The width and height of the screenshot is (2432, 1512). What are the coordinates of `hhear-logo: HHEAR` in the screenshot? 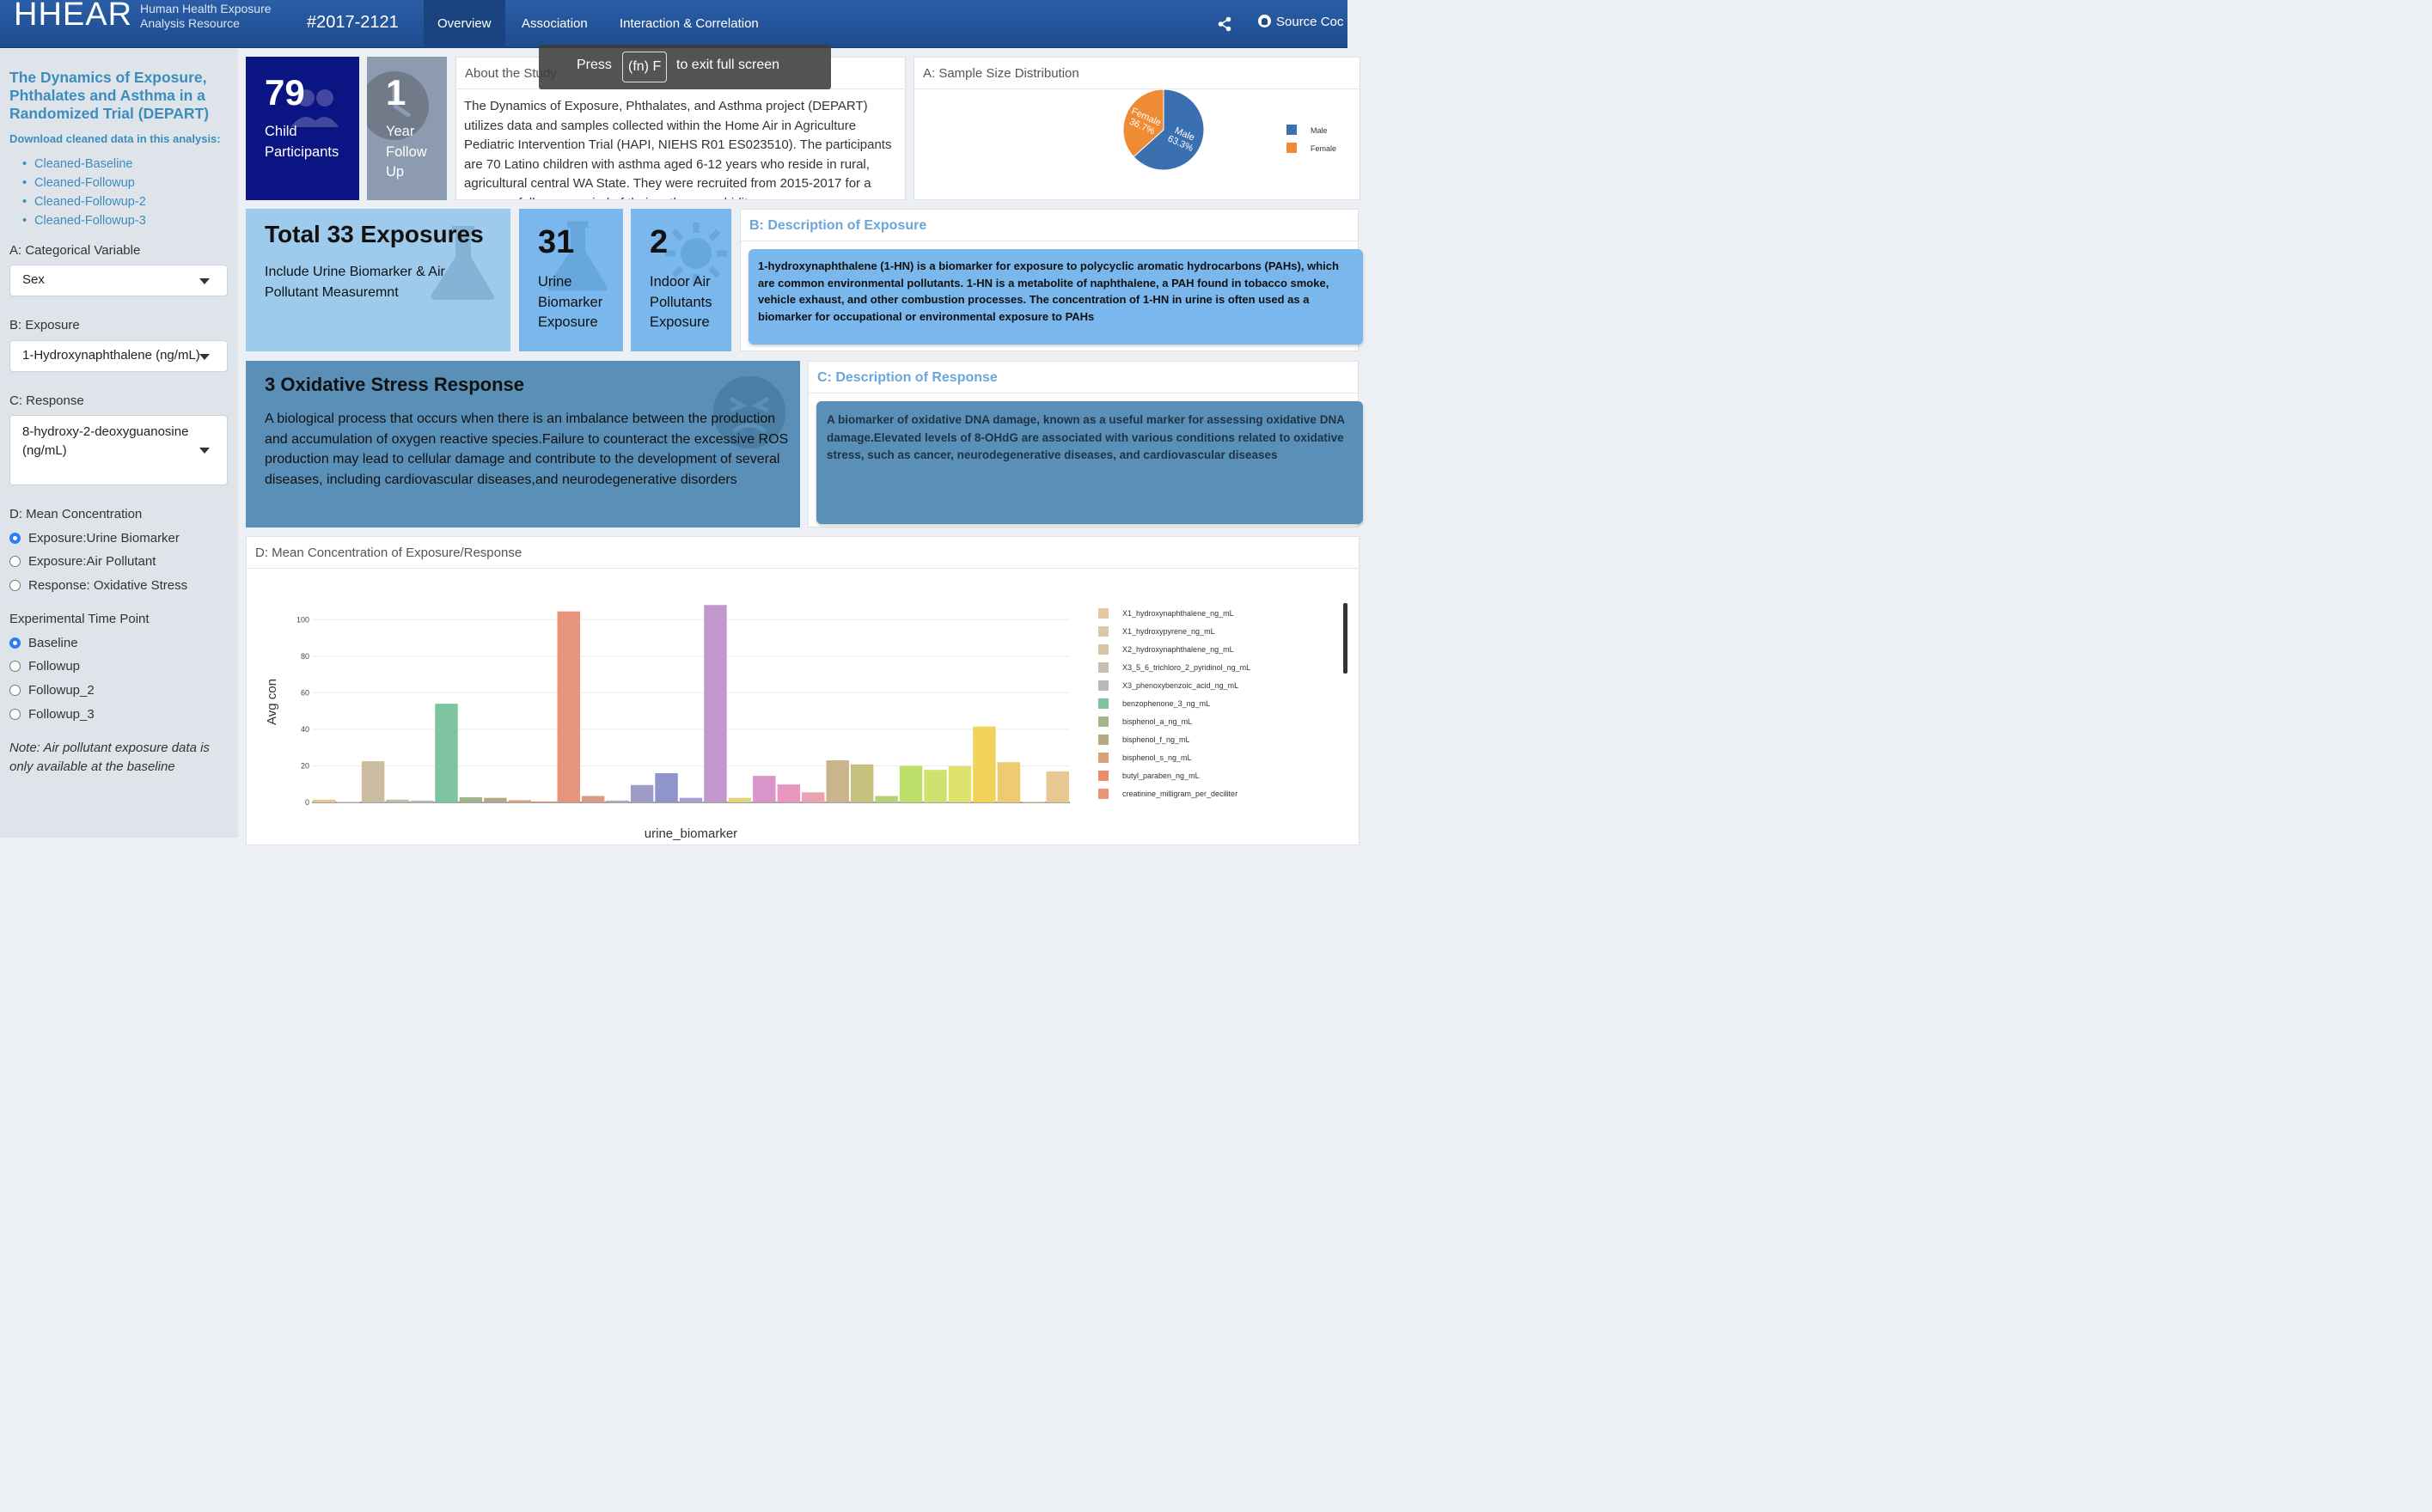 It's located at (73, 17).